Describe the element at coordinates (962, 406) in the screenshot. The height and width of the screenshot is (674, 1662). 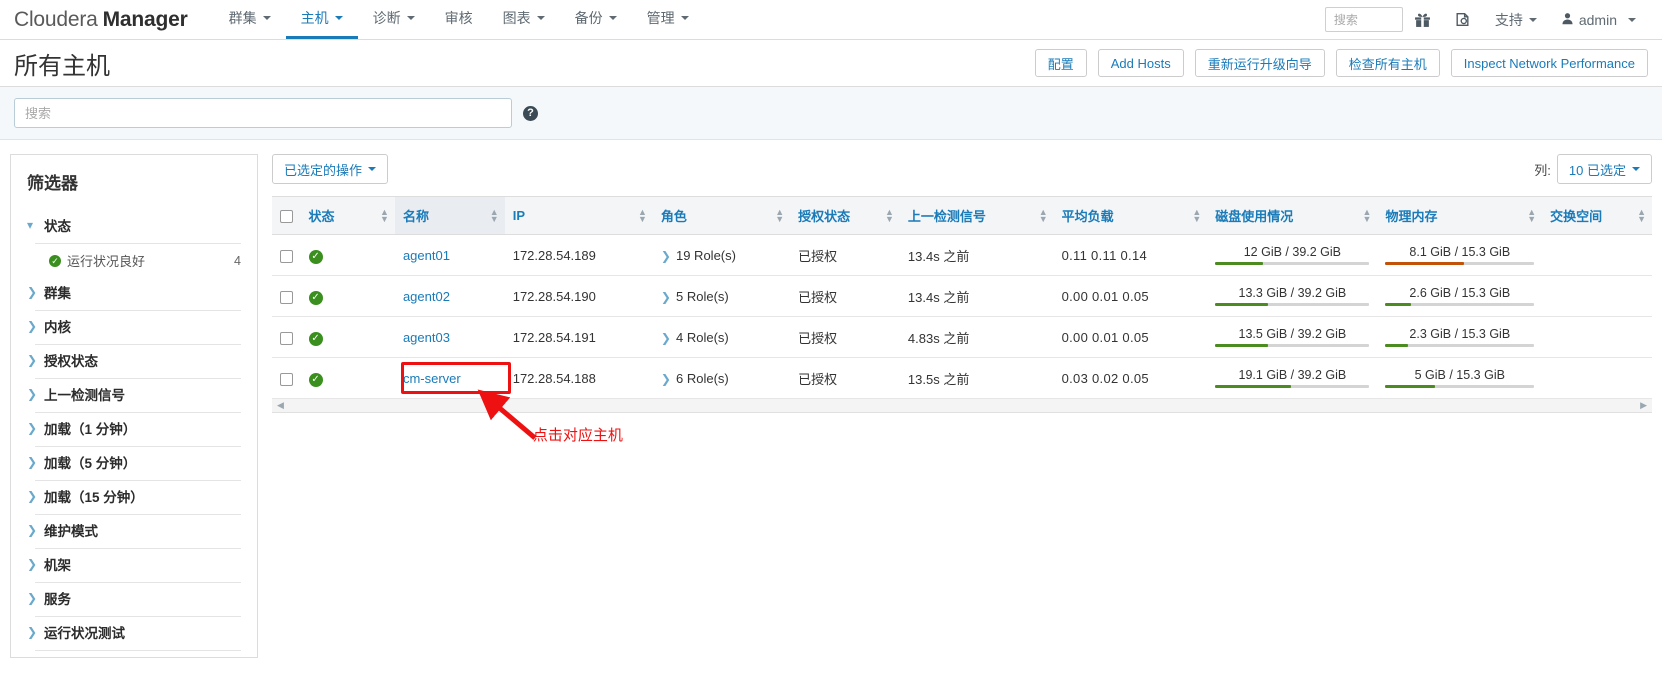
I see `horizontal-scrollbar: ◀ ▶` at that location.